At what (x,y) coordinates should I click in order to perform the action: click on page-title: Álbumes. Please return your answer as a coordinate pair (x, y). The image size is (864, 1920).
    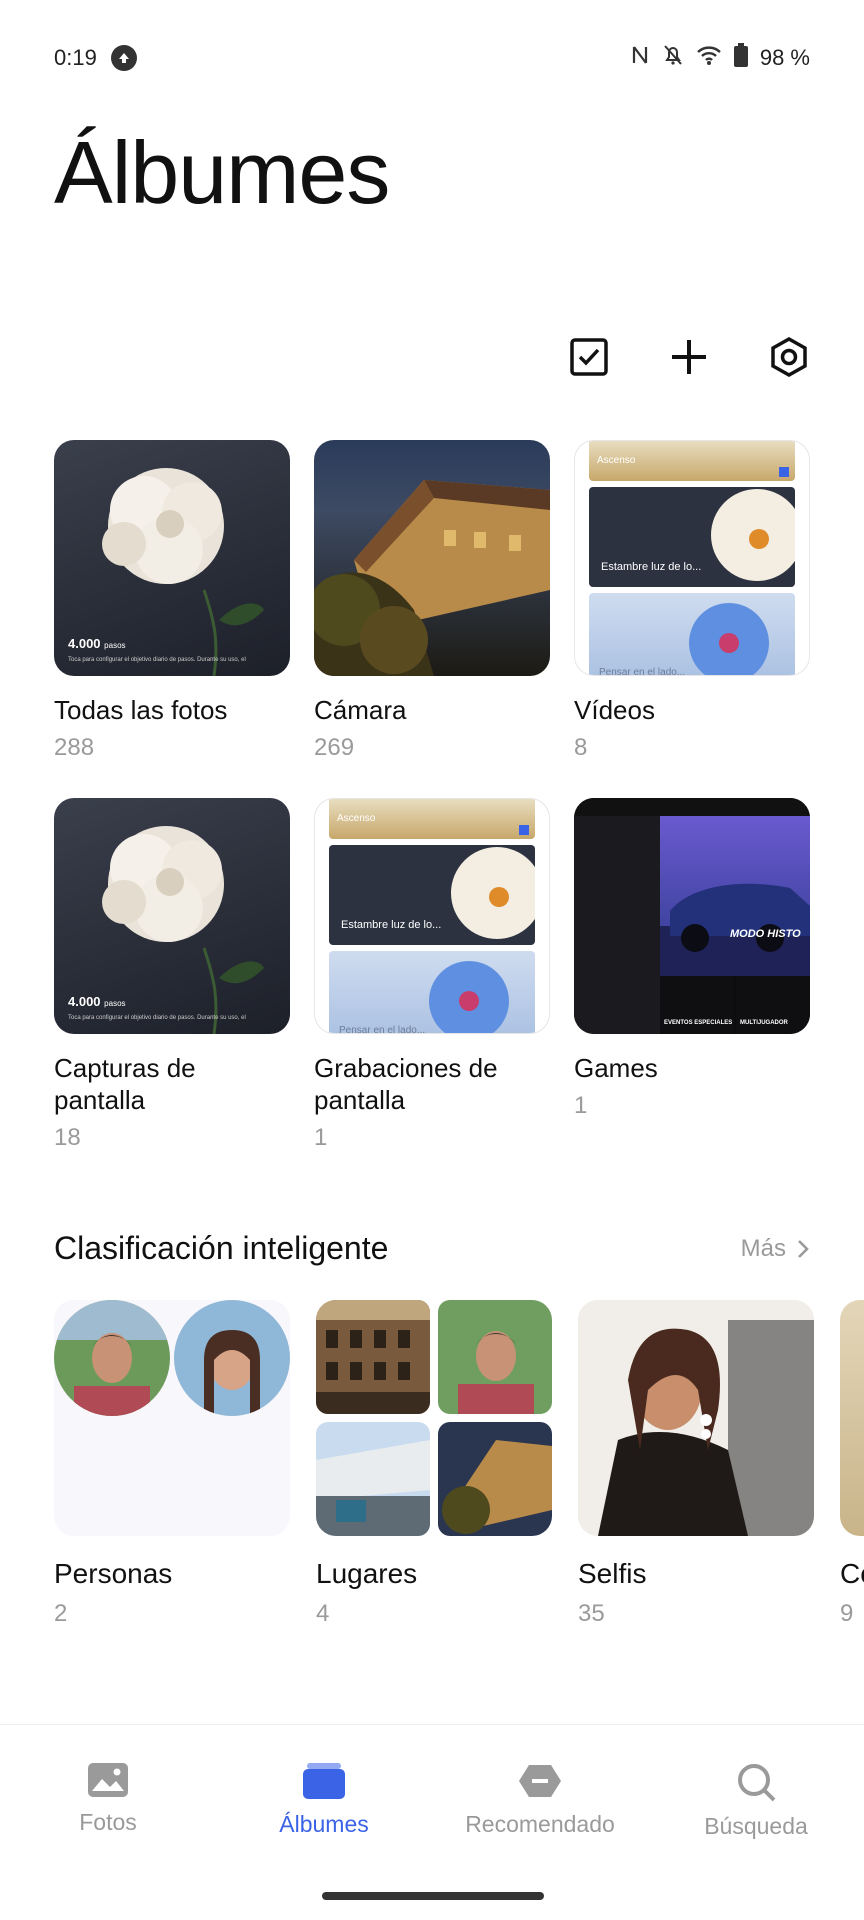
    Looking at the image, I should click on (222, 172).